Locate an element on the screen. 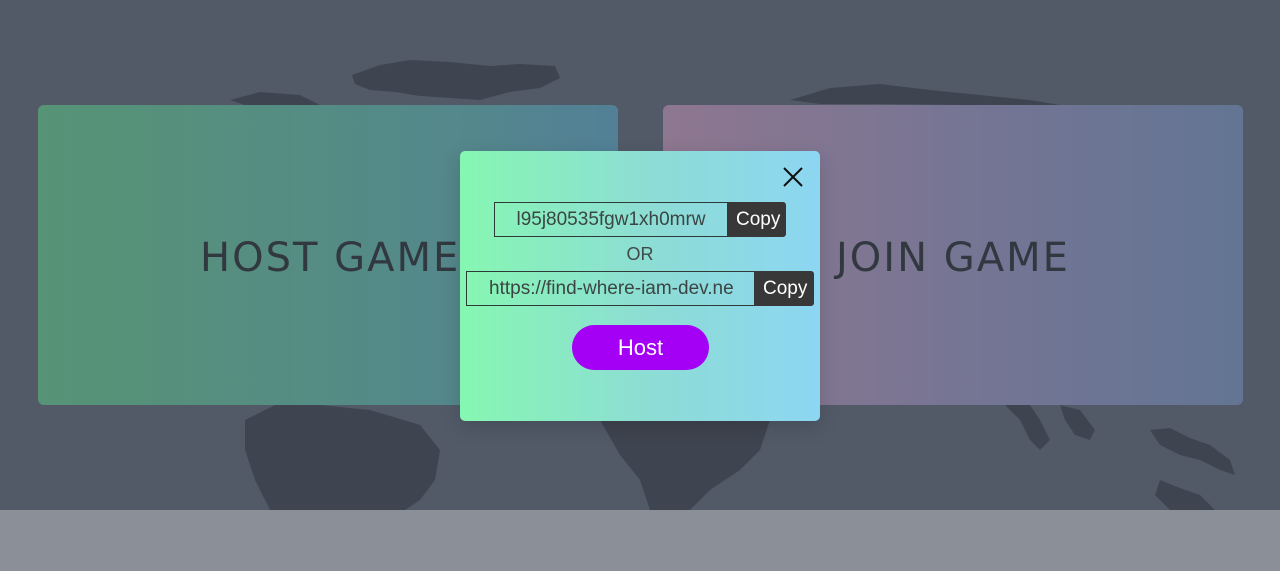 The image size is (1280, 571). close-button is located at coordinates (793, 177).